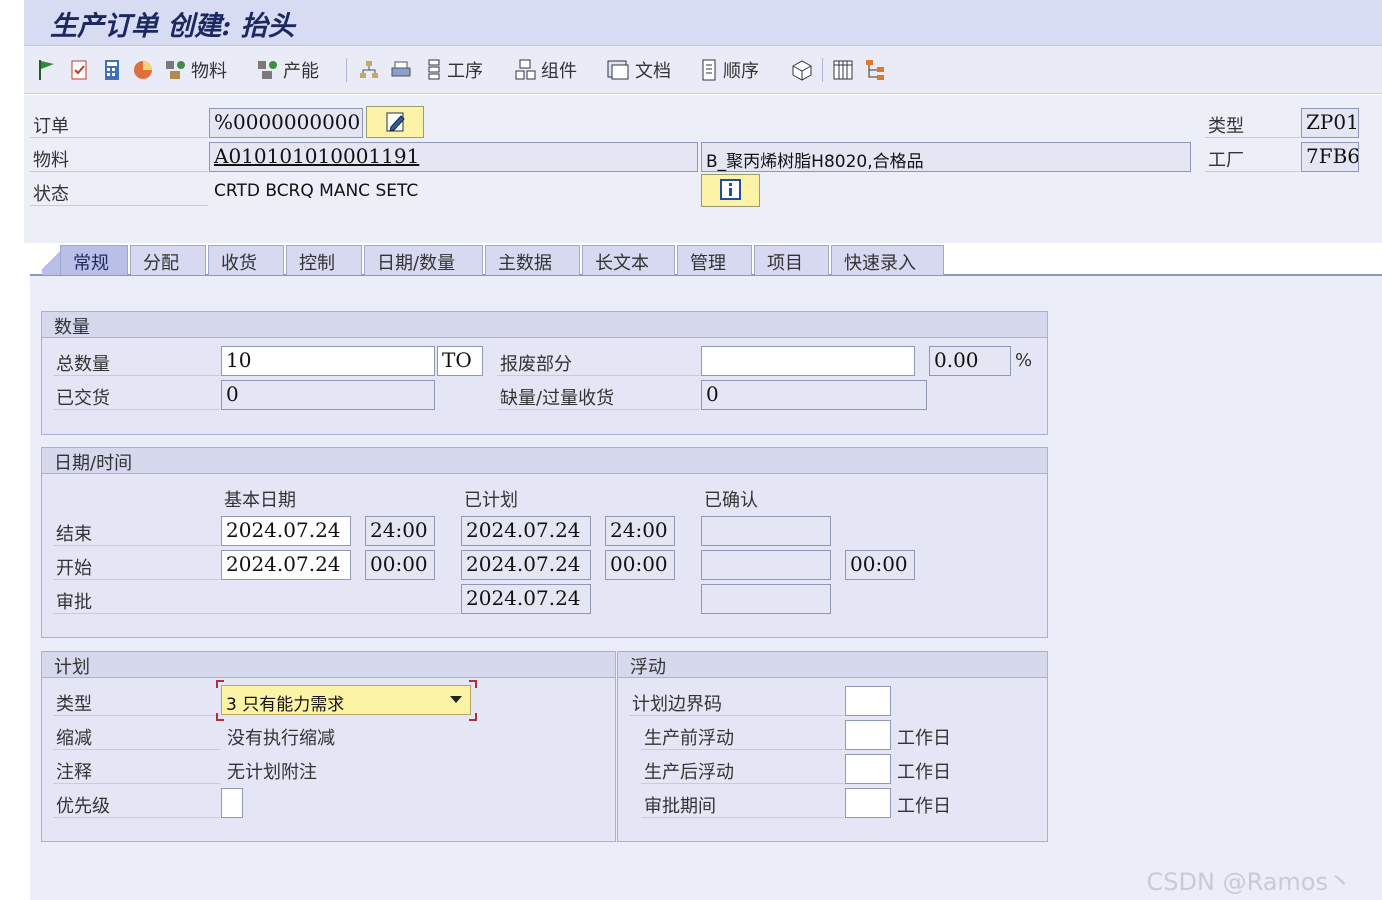  I want to click on tab-assignment: 分配, so click(168, 260).